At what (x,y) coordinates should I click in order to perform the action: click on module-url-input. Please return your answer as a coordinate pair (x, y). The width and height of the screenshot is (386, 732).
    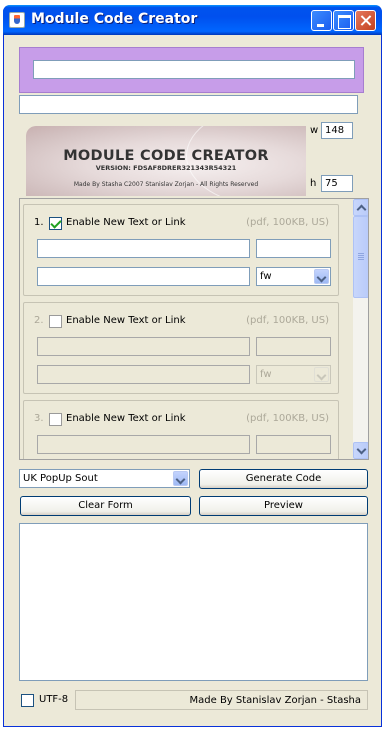
    Looking at the image, I should click on (188, 104).